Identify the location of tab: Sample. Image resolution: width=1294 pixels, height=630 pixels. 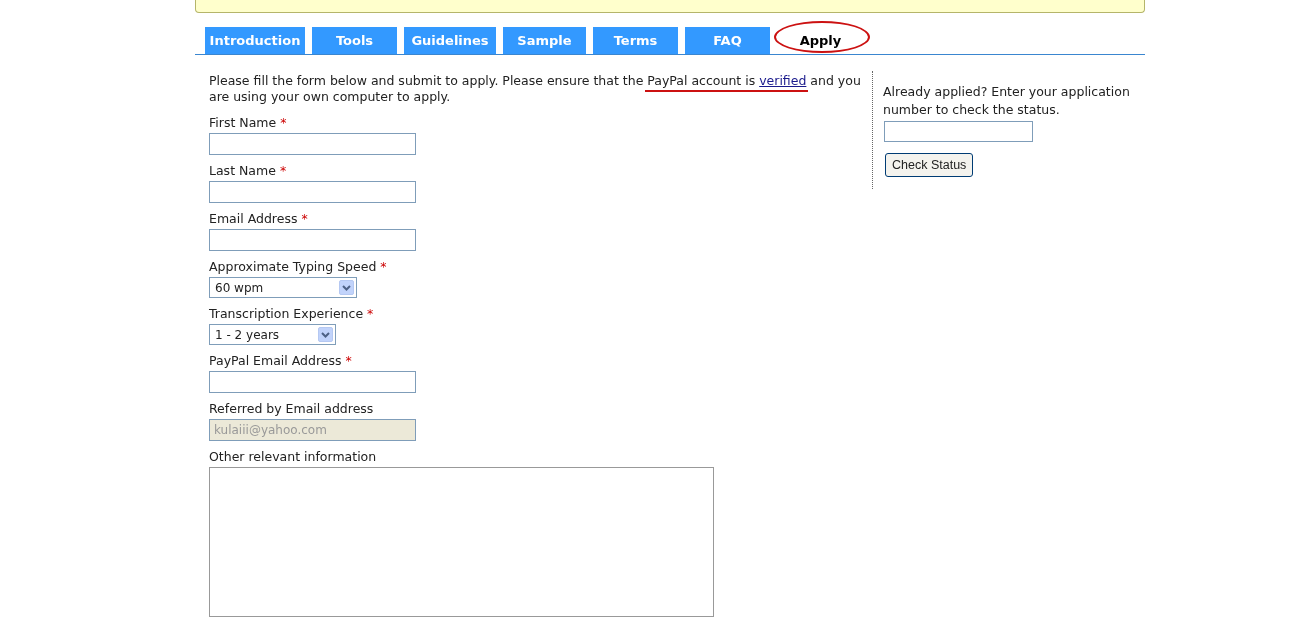
(544, 40).